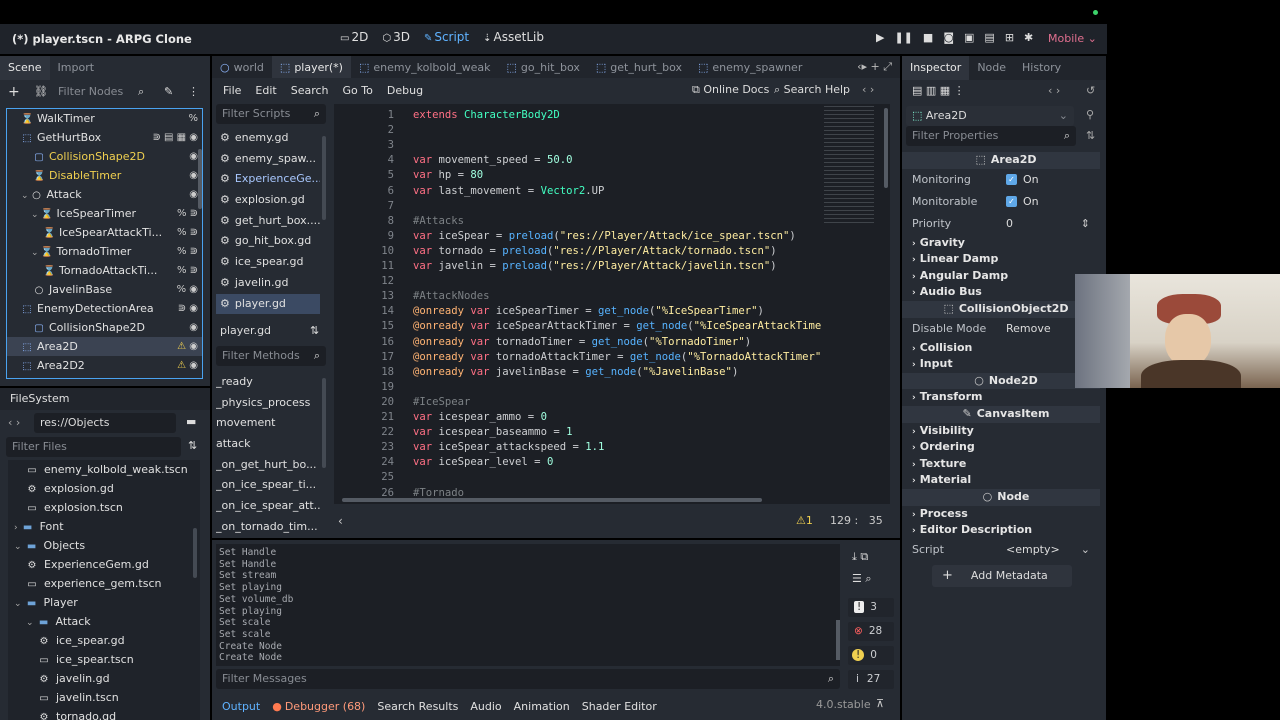  Describe the element at coordinates (318, 706) in the screenshot. I see `bottom-tab: ● Debugger (68)` at that location.